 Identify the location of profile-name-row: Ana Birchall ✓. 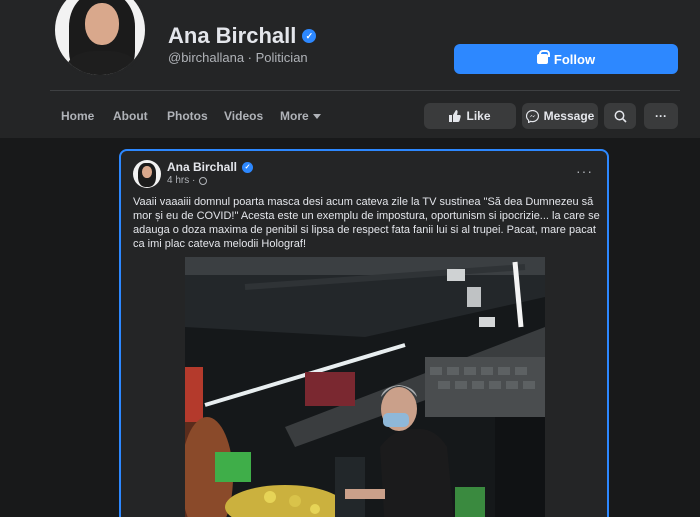
(242, 36).